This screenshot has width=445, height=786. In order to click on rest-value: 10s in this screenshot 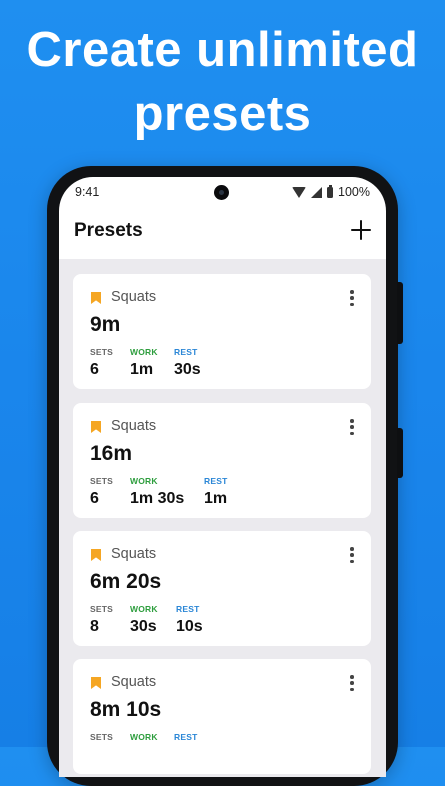, I will do `click(189, 626)`.